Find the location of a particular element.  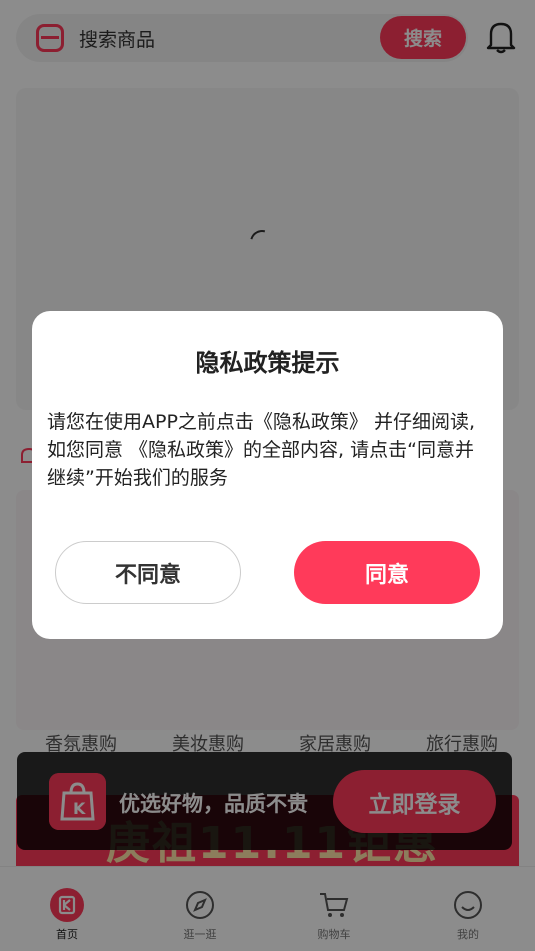

disagree-button: 不同意 is located at coordinates (148, 572).